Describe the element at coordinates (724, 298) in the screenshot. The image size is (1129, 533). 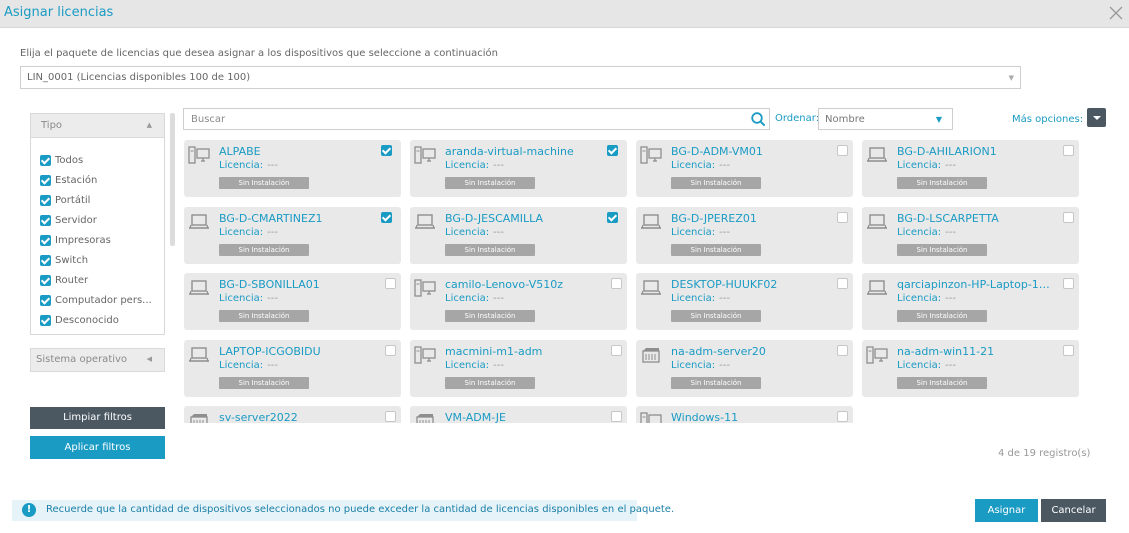
I see `license-value: ---` at that location.